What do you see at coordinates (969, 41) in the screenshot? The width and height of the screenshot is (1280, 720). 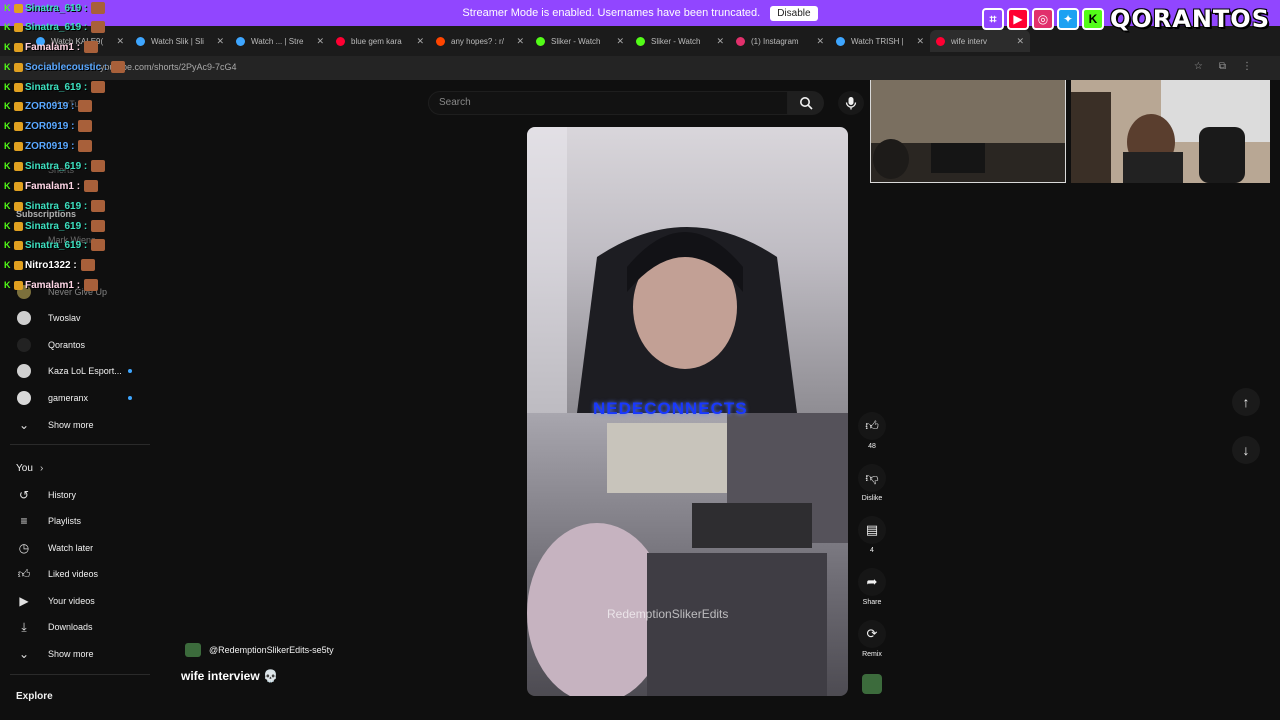 I see `tab-label: wife interv` at bounding box center [969, 41].